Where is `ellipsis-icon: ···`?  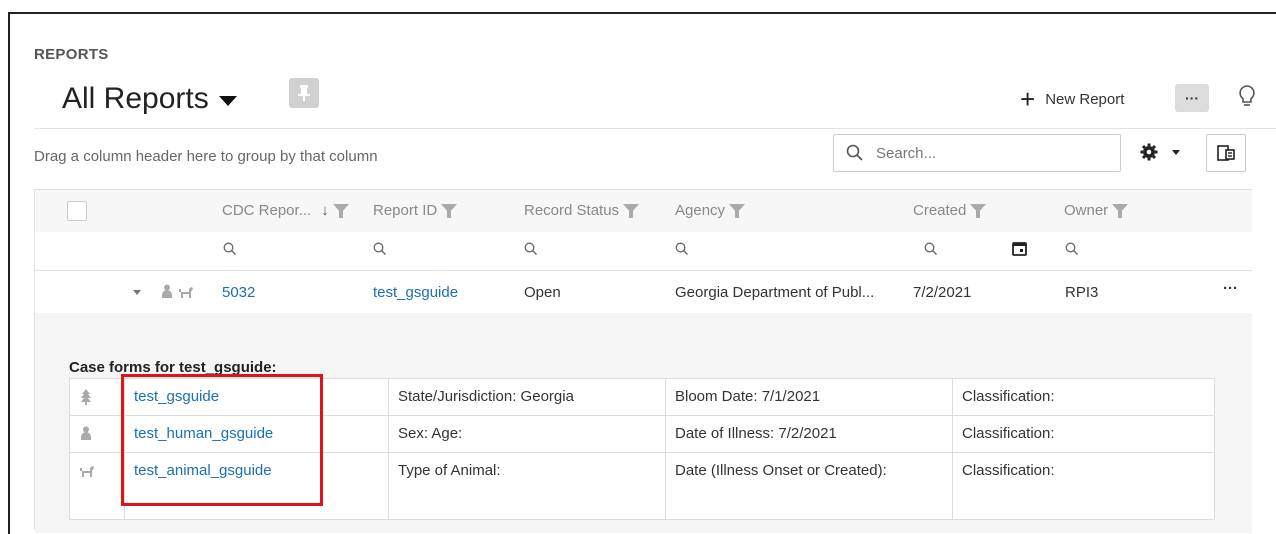
ellipsis-icon: ··· is located at coordinates (1192, 98).